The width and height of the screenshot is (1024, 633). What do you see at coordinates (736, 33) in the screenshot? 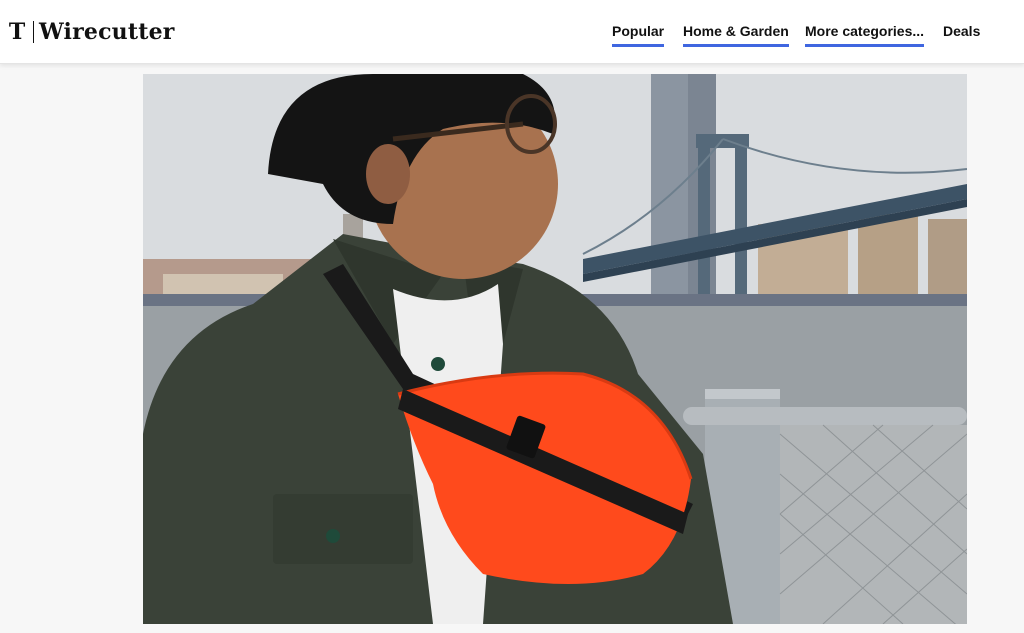
I see `nav-home-garden: Home & Garden` at bounding box center [736, 33].